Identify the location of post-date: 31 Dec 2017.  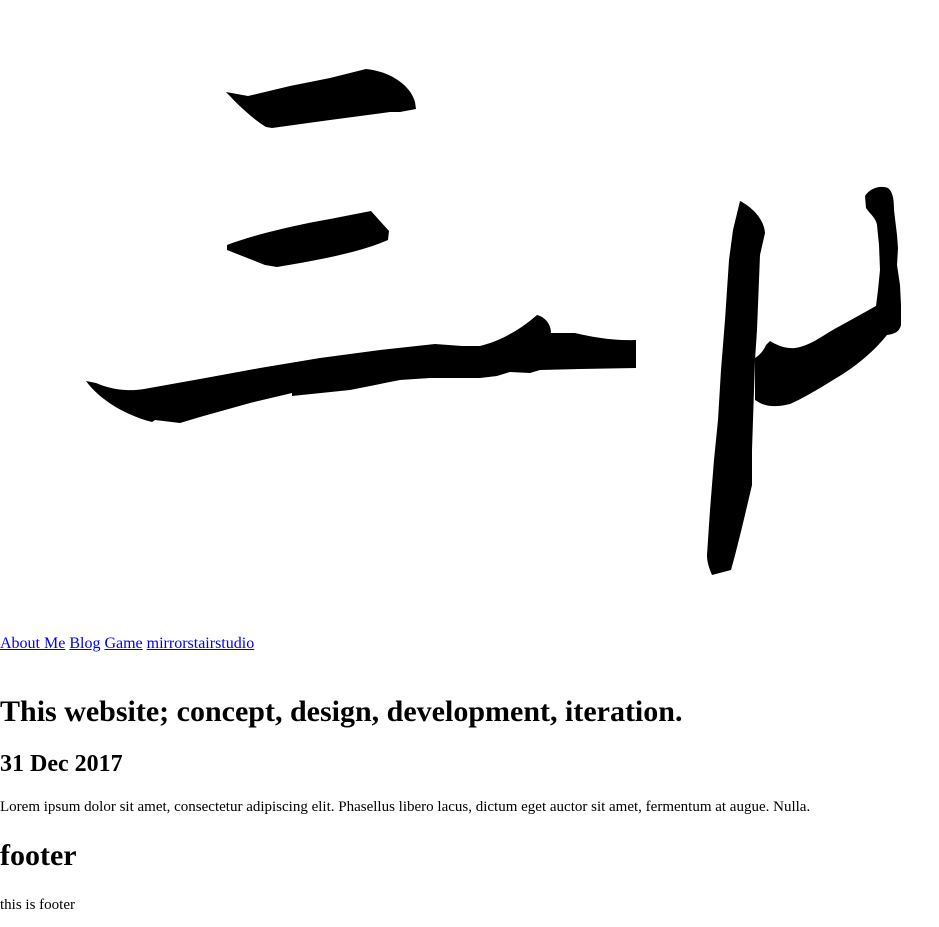
(61, 764).